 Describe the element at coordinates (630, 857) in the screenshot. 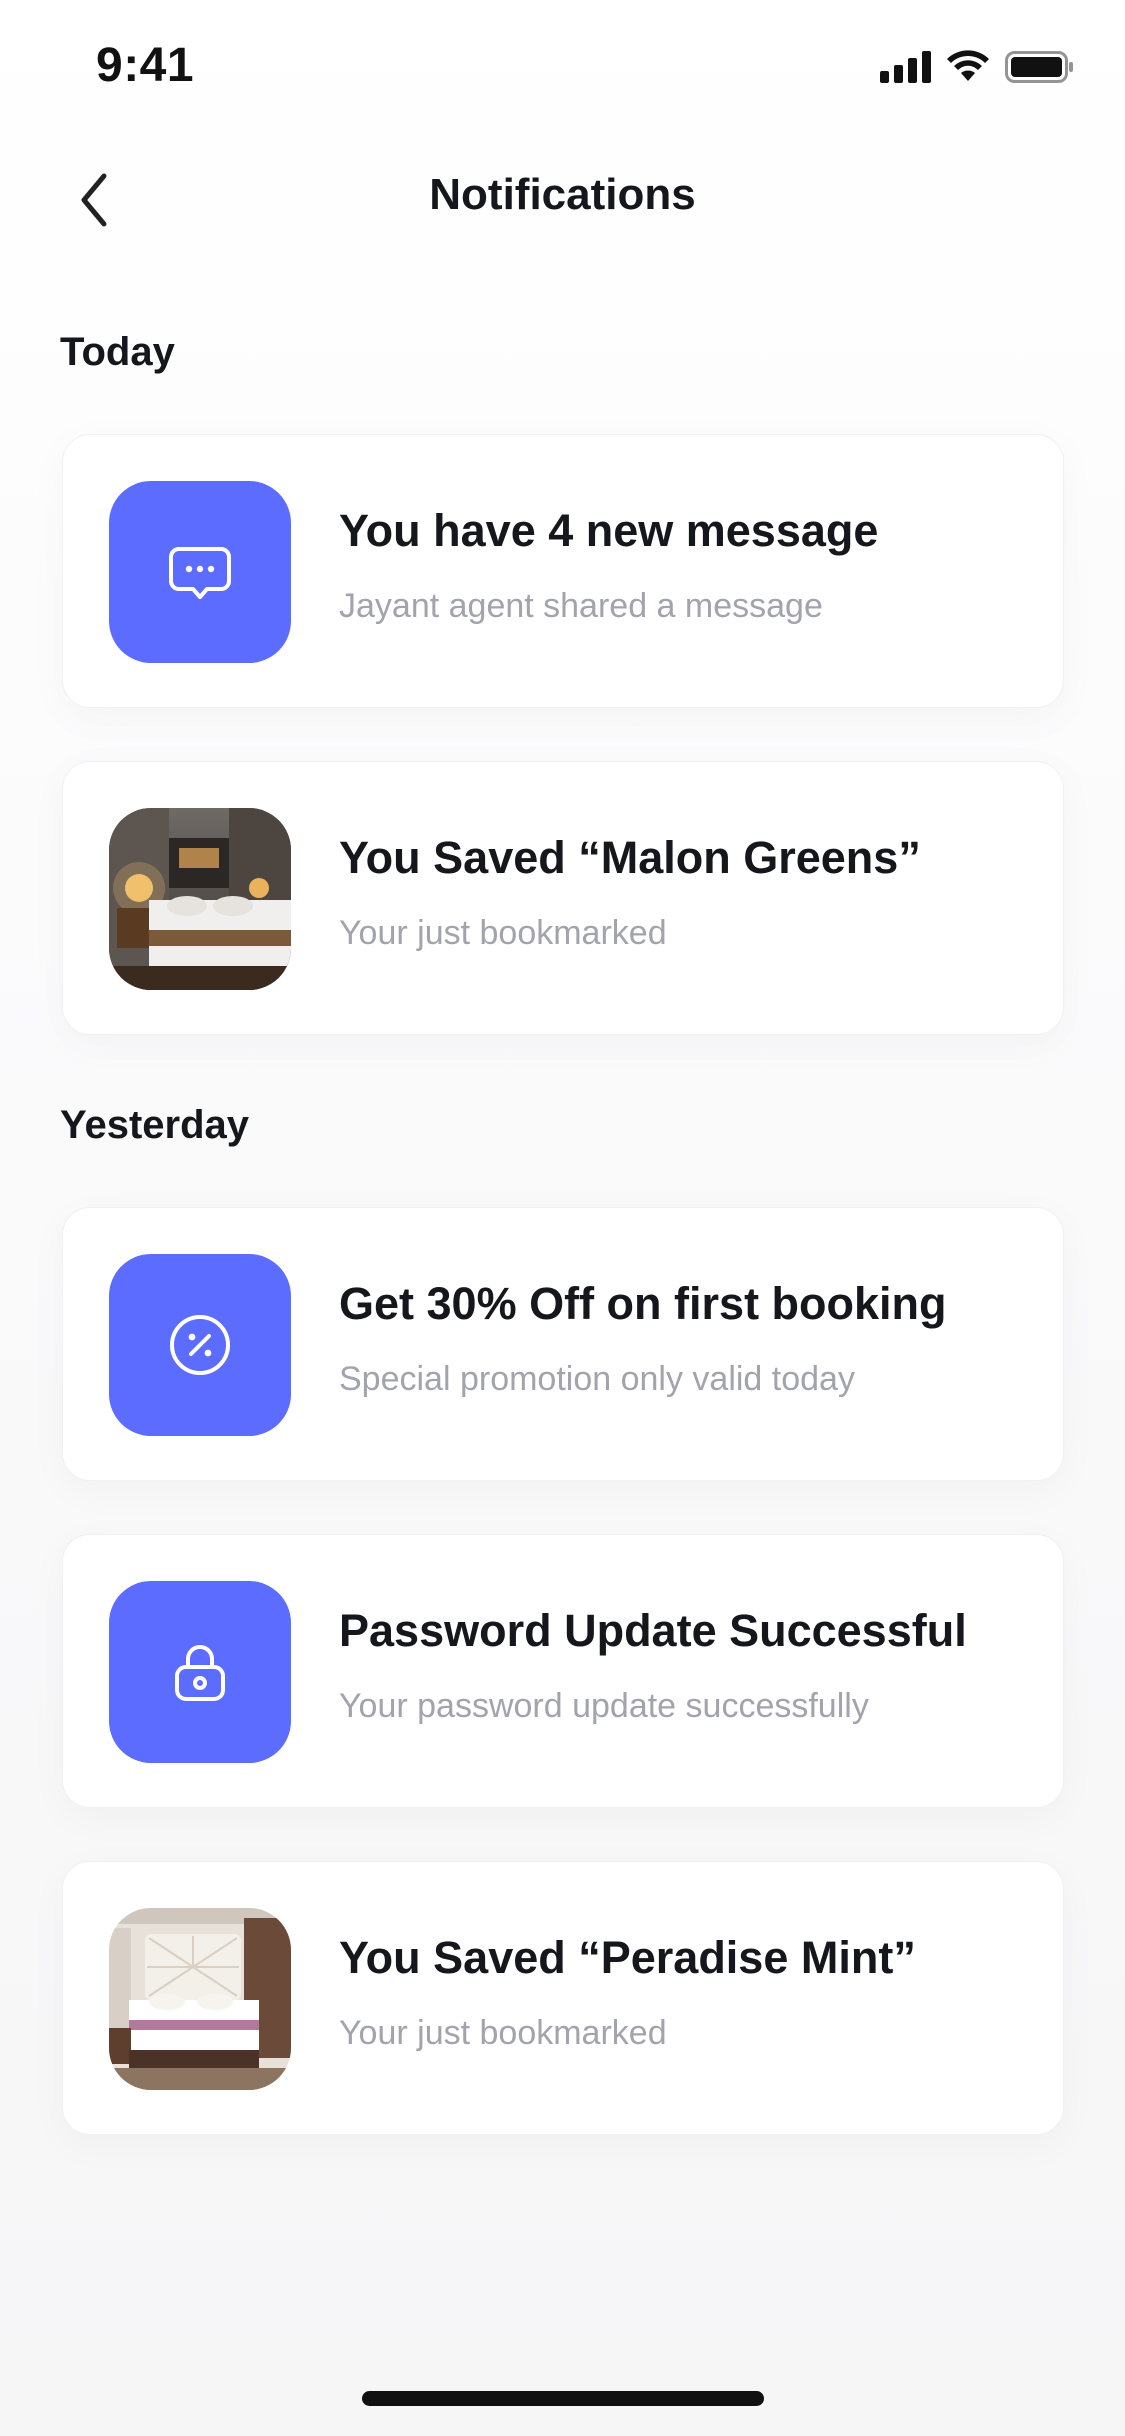

I see `notification-title: You Saved “Malon Greens”` at that location.